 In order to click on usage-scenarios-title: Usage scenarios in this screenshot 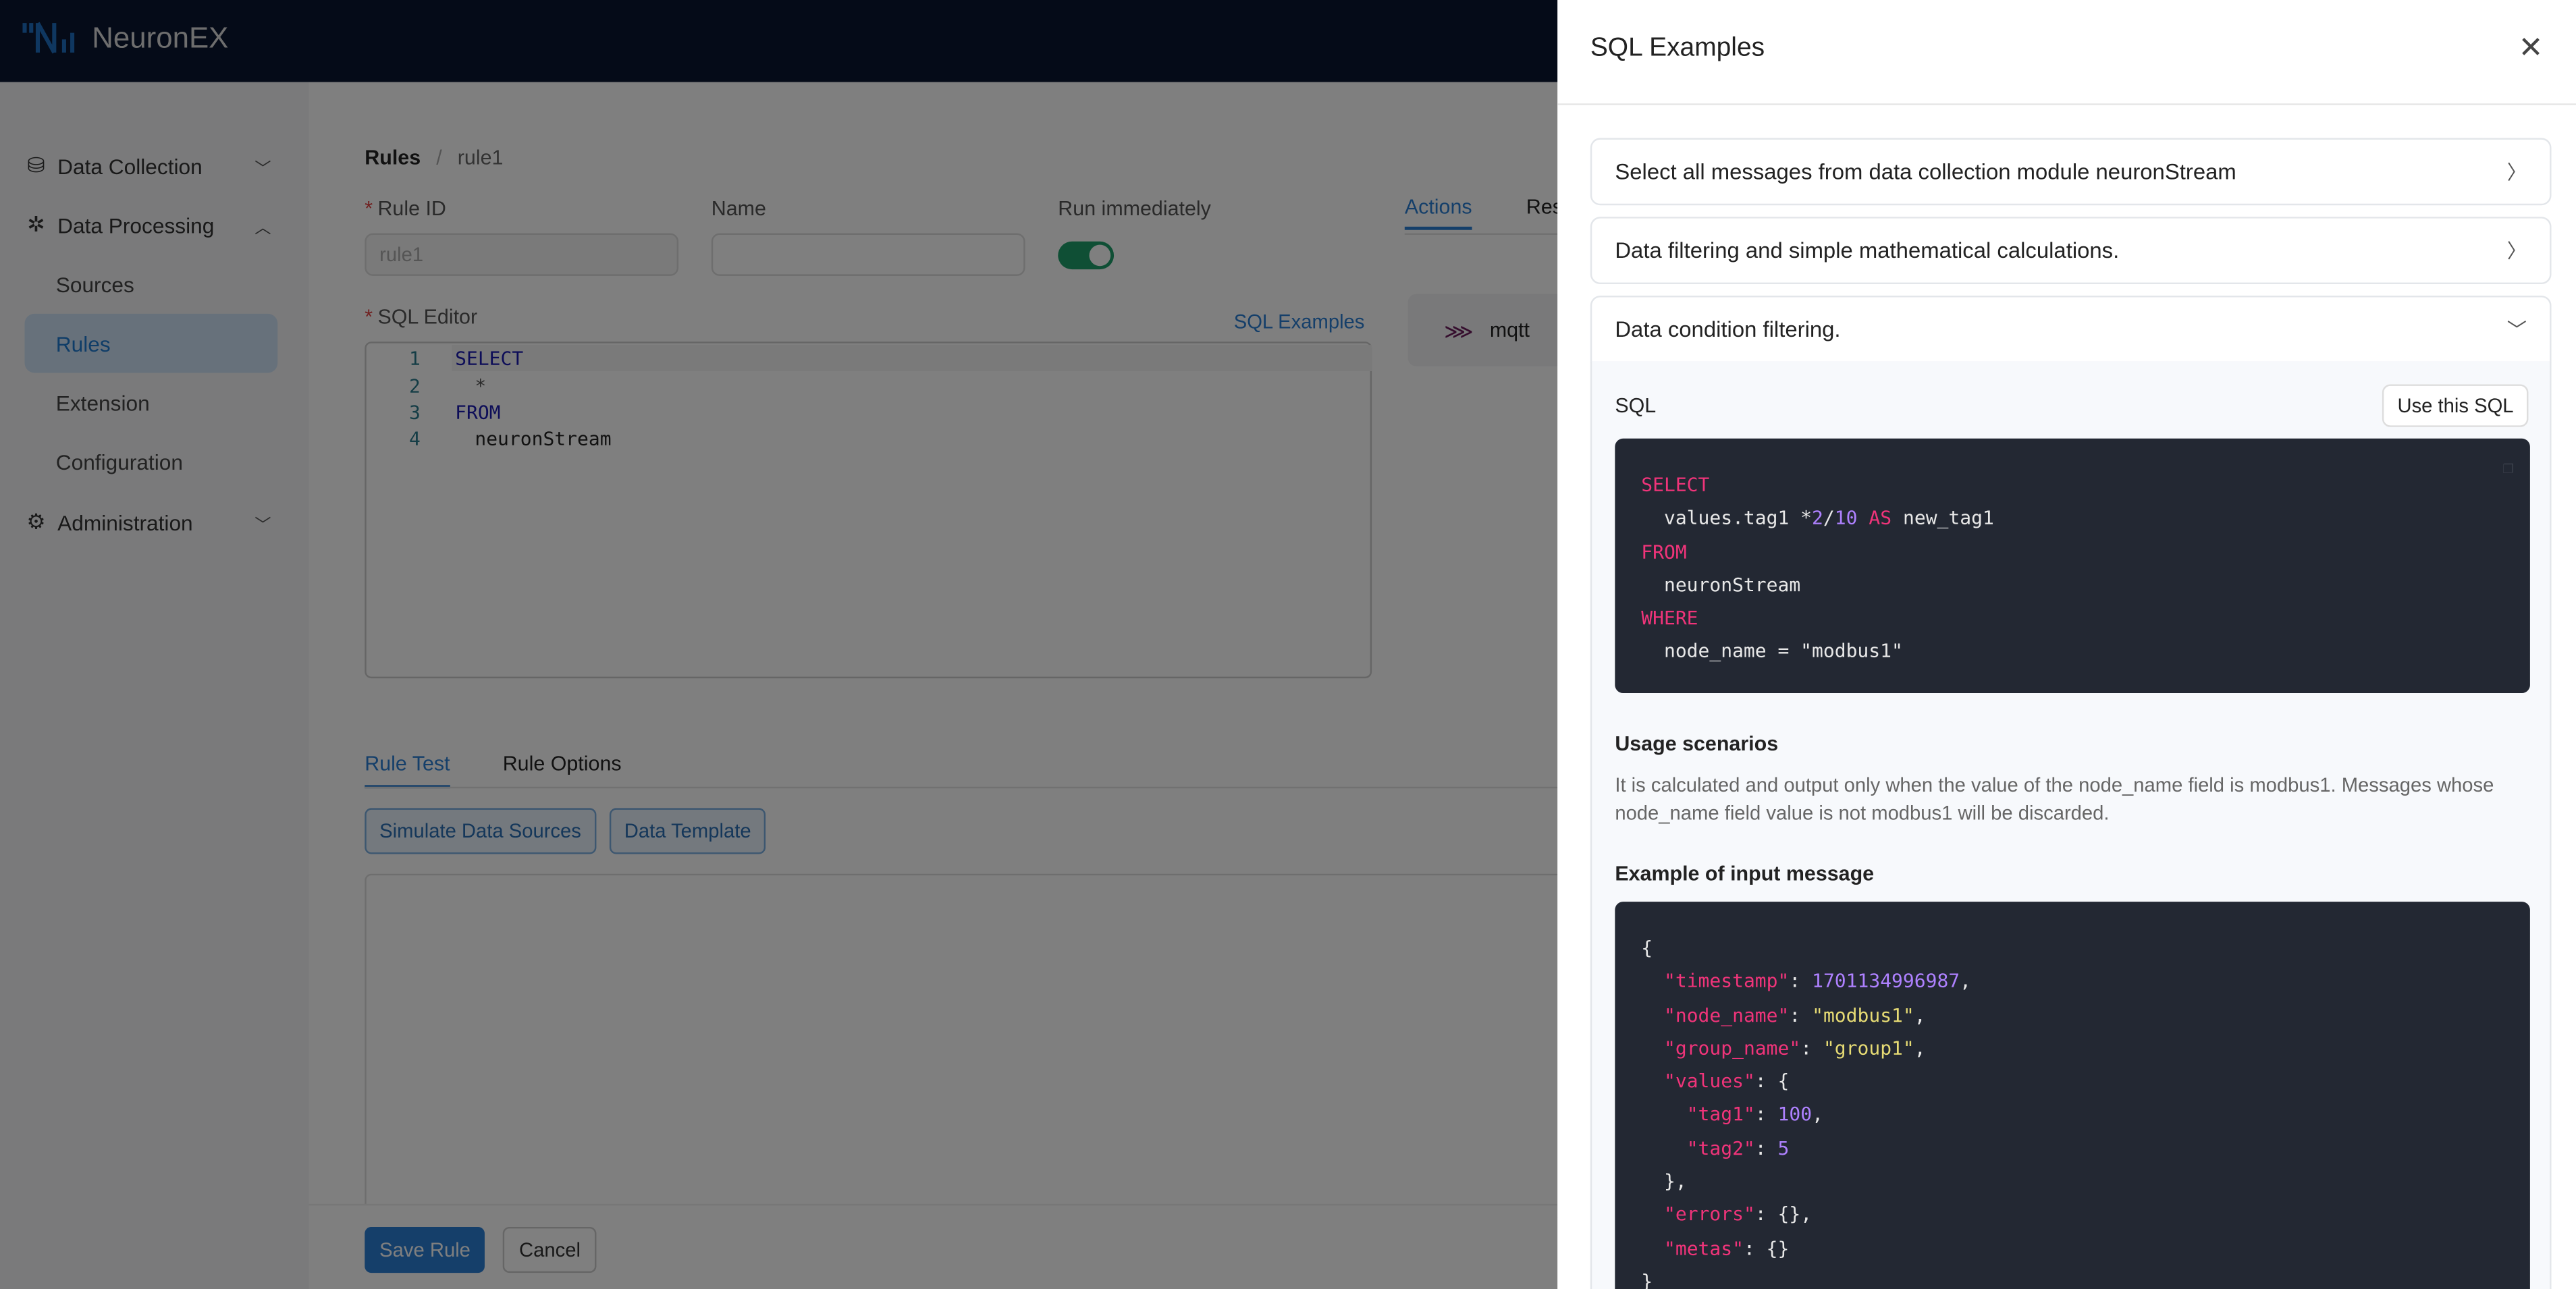, I will do `click(1697, 744)`.